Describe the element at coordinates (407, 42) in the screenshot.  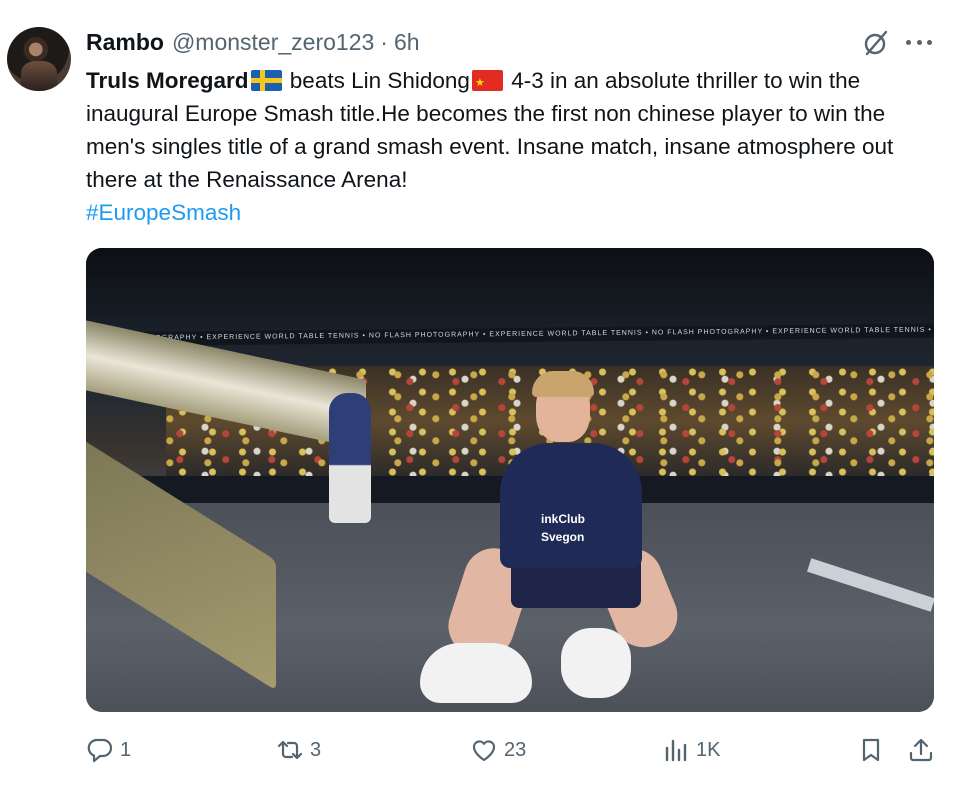
I see `timestamp: 6h` at that location.